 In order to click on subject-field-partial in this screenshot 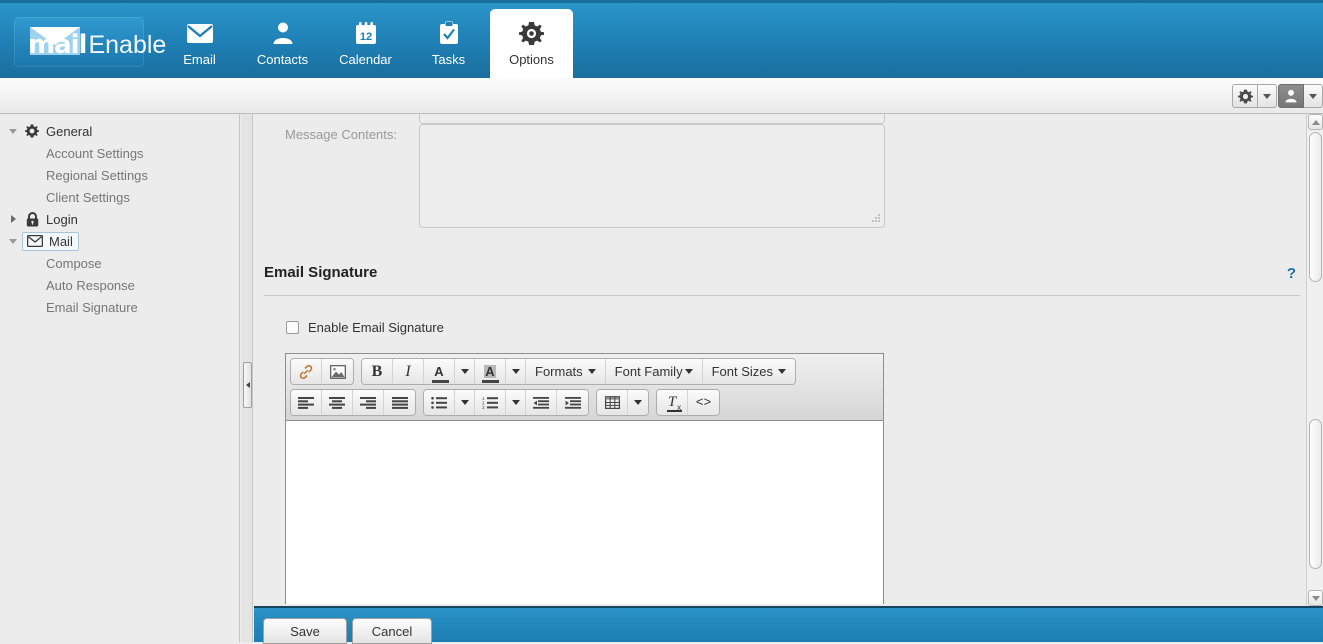, I will do `click(652, 119)`.